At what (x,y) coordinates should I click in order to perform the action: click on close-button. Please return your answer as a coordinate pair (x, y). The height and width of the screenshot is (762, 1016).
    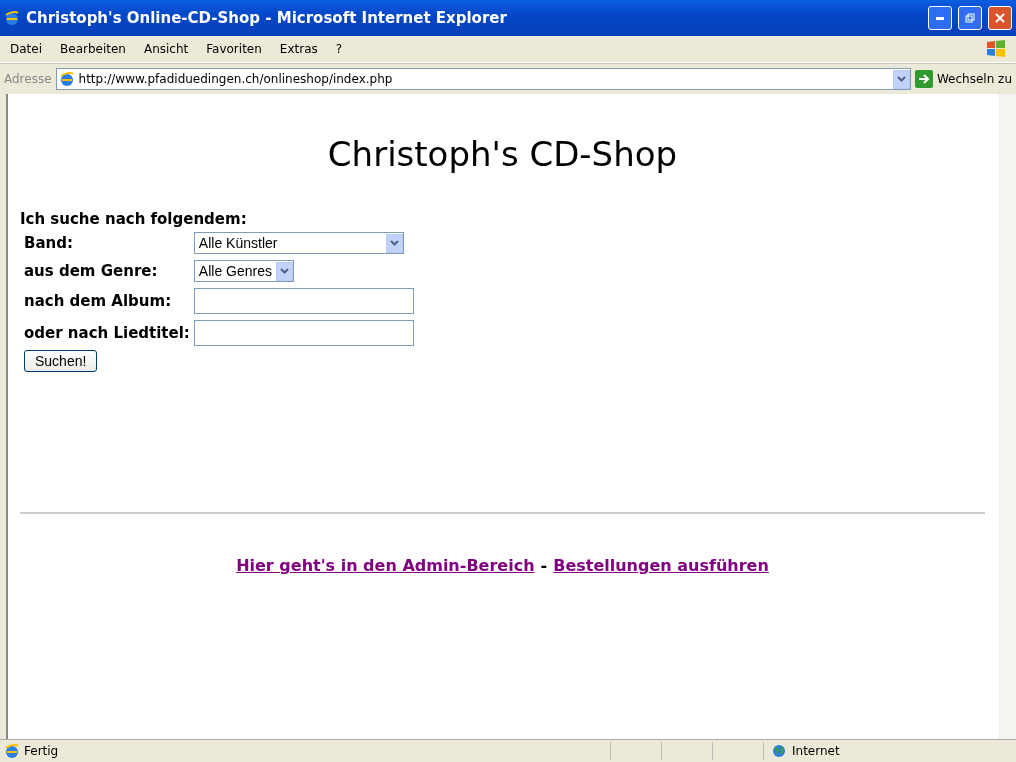
    Looking at the image, I should click on (1000, 18).